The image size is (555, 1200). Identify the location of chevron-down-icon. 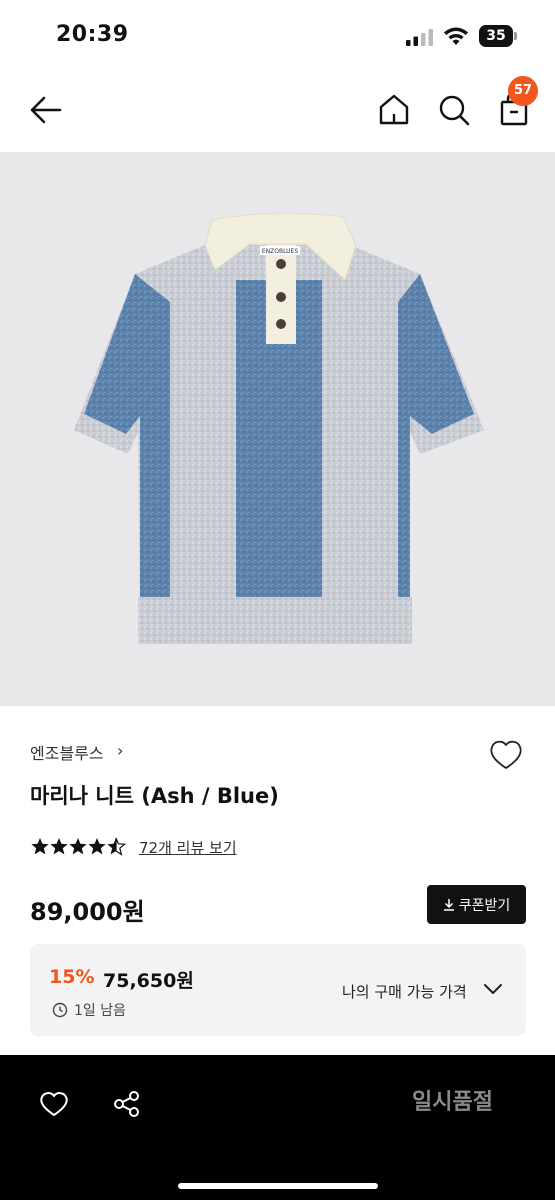
(493, 989).